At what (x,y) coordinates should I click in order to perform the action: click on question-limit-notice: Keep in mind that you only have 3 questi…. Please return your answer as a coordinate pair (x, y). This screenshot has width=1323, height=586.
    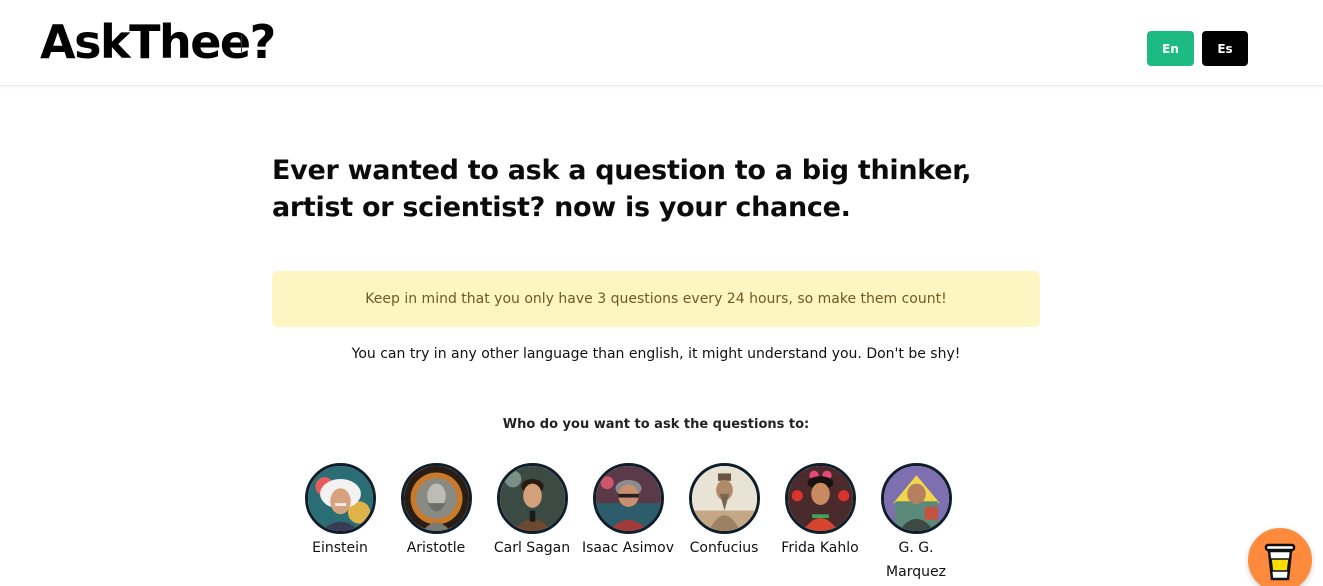
    Looking at the image, I should click on (656, 299).